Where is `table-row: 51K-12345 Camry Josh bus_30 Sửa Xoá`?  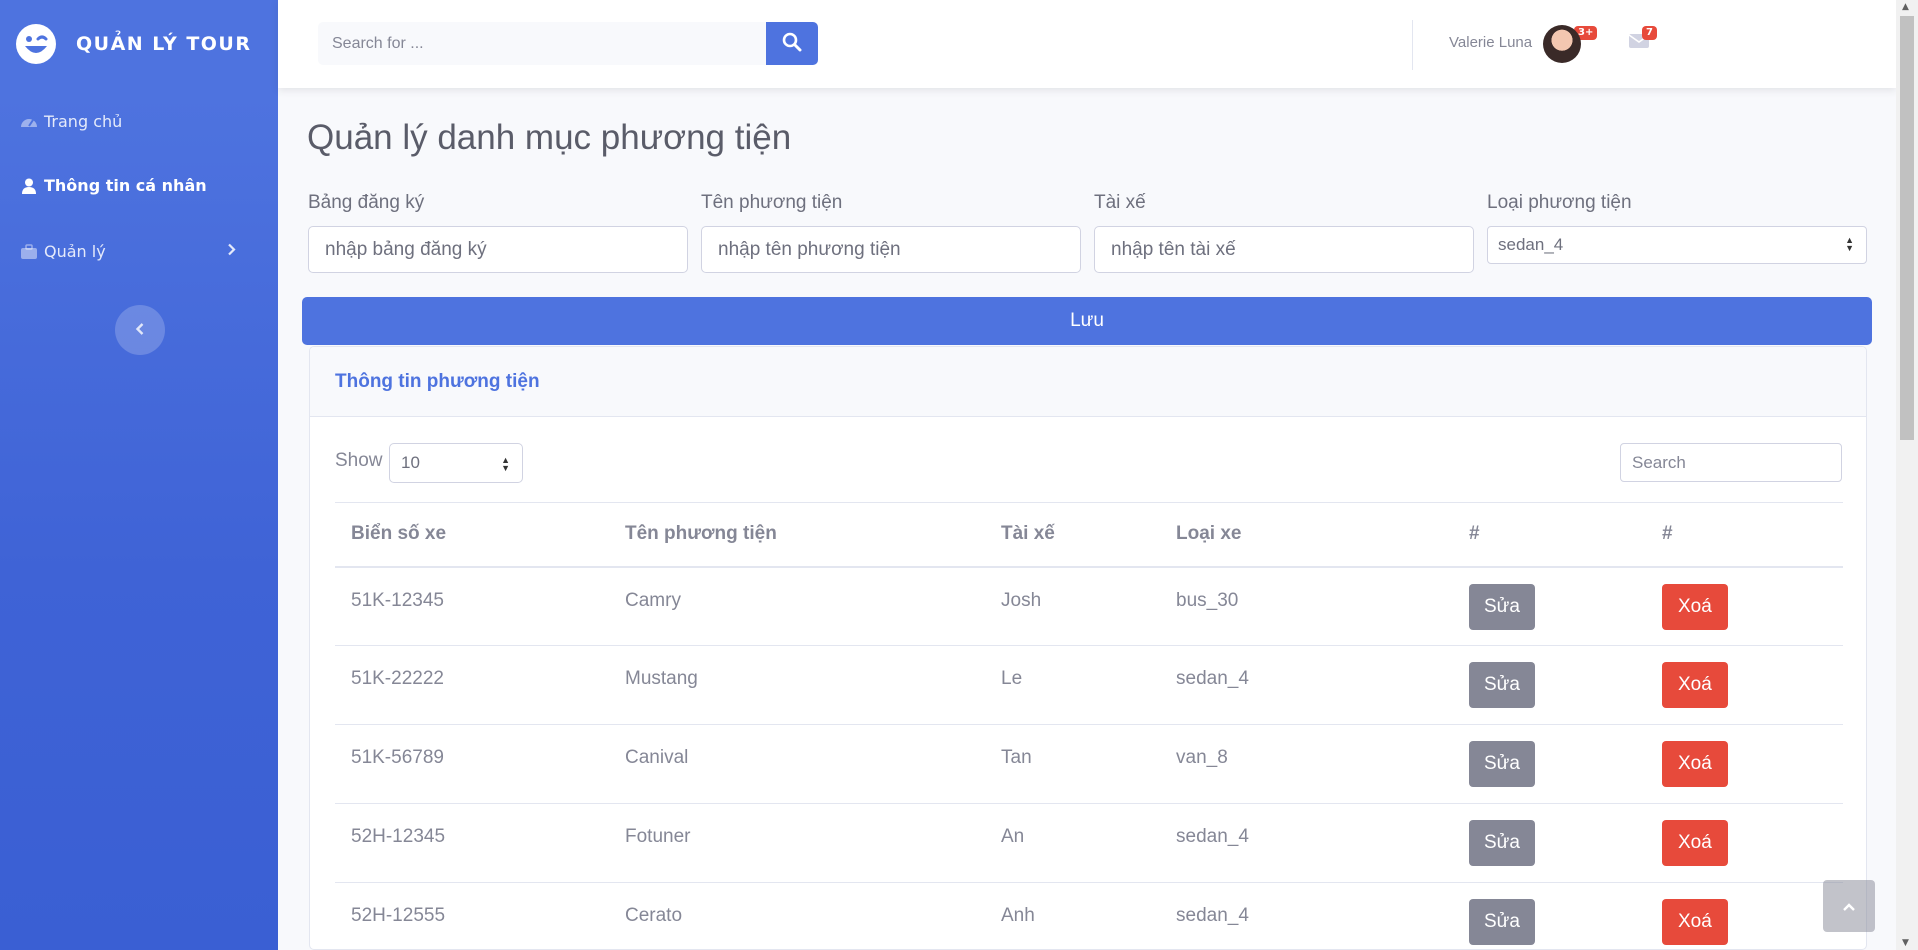 table-row: 51K-12345 Camry Josh bus_30 Sửa Xoá is located at coordinates (1089, 606).